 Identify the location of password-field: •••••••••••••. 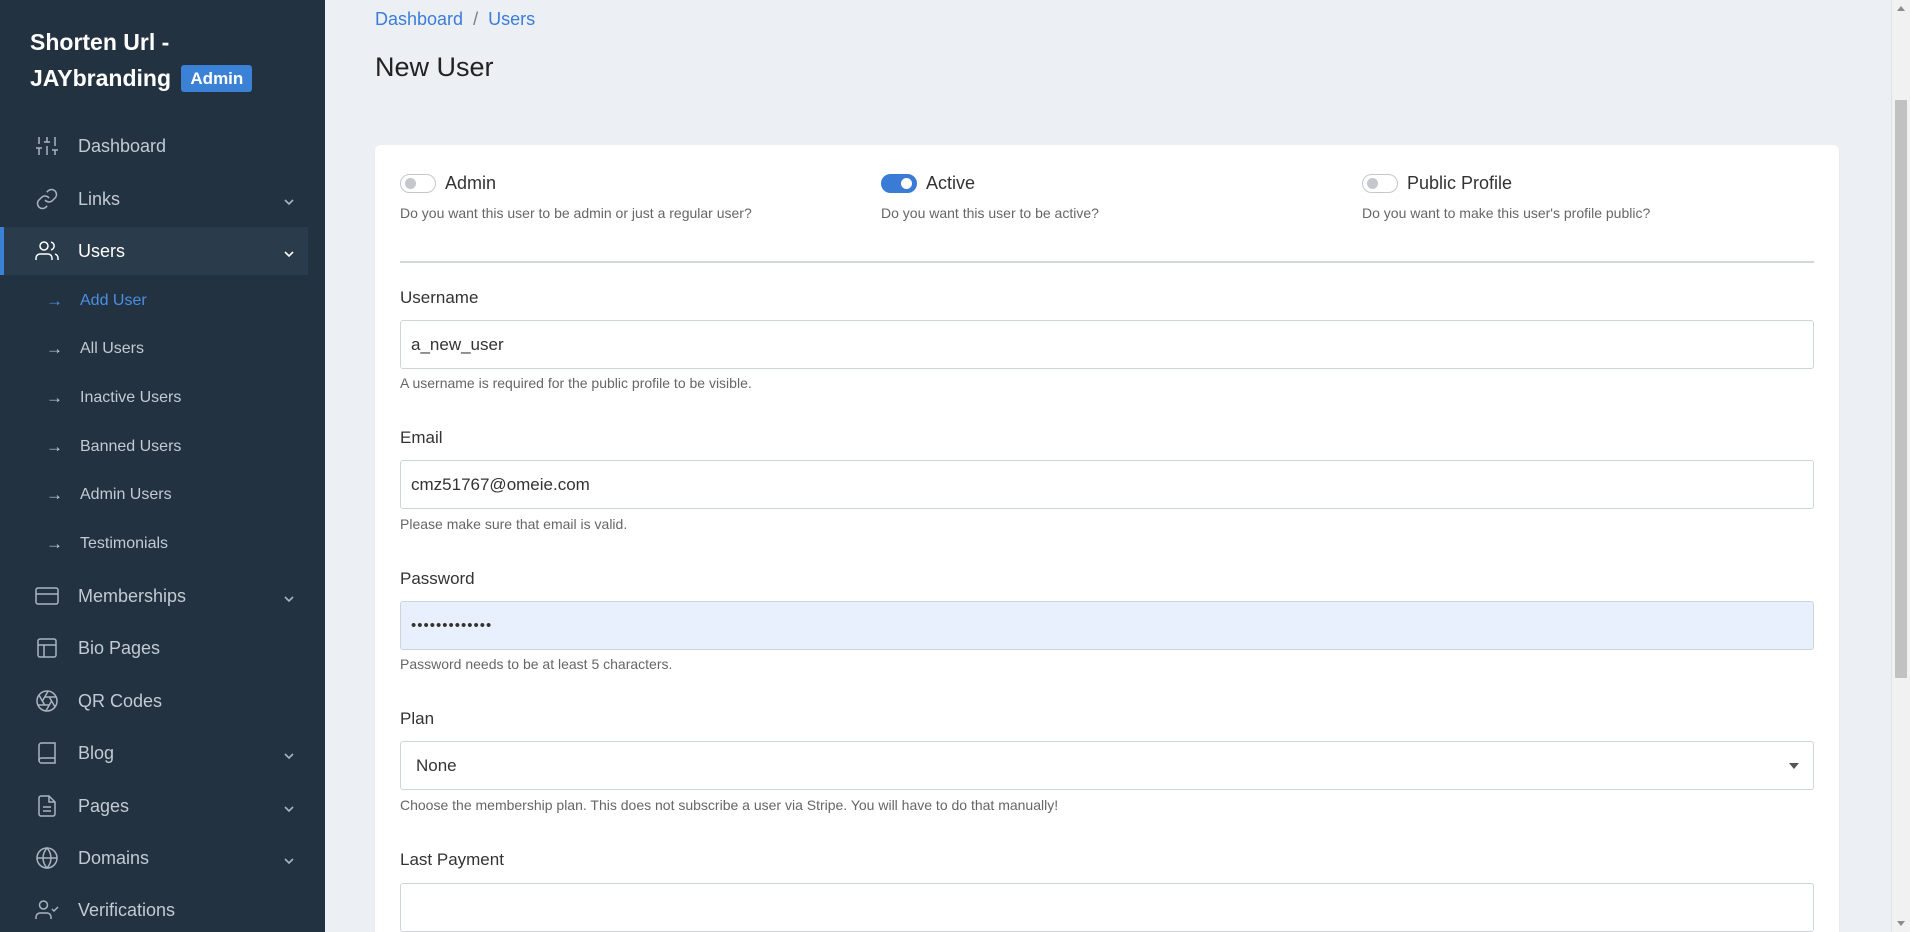
(1107, 625).